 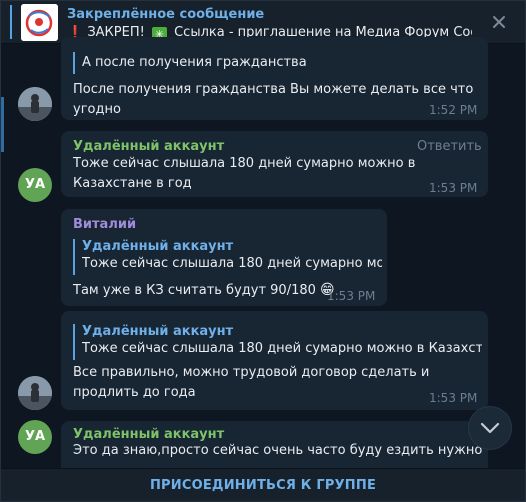 What do you see at coordinates (11, 22) in the screenshot?
I see `pinned-accent-bar` at bounding box center [11, 22].